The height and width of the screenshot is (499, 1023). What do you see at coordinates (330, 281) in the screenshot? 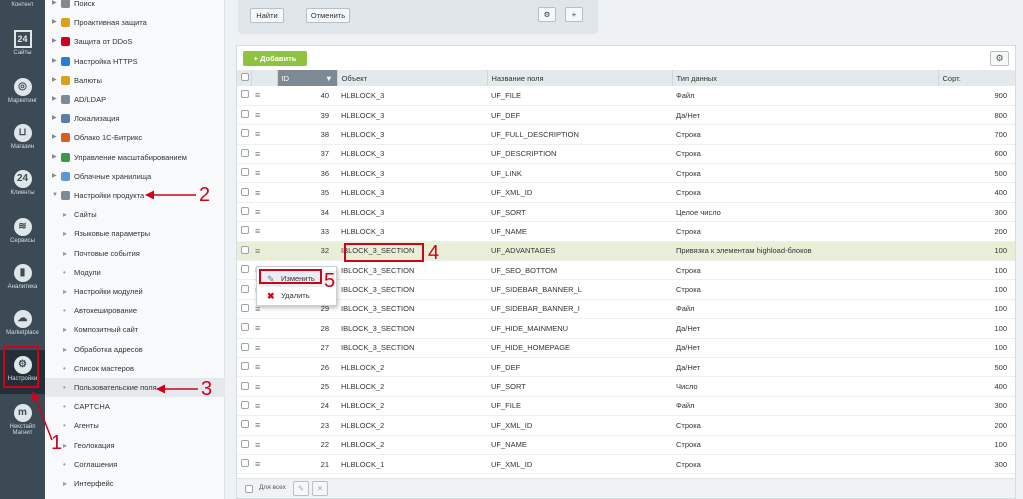
I see `annotation-number-5: 5` at bounding box center [330, 281].